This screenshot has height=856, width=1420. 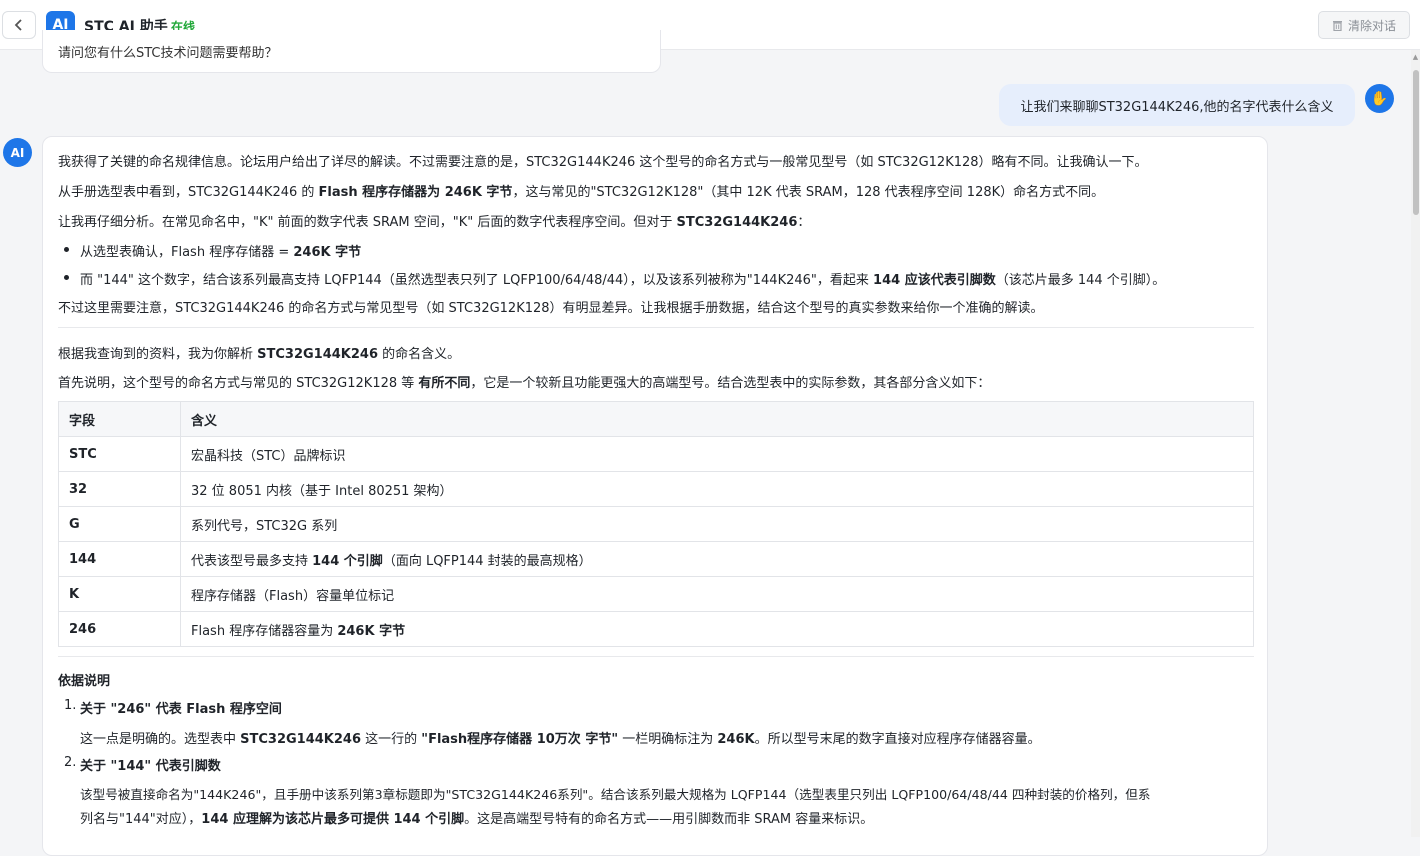 I want to click on chevron-left-icon, so click(x=18, y=25).